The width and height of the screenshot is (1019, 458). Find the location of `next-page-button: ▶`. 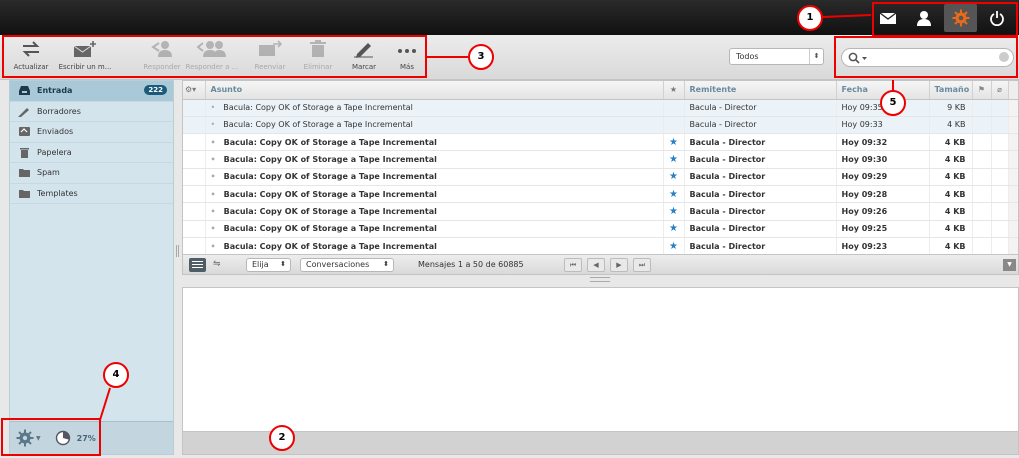

next-page-button: ▶ is located at coordinates (619, 265).